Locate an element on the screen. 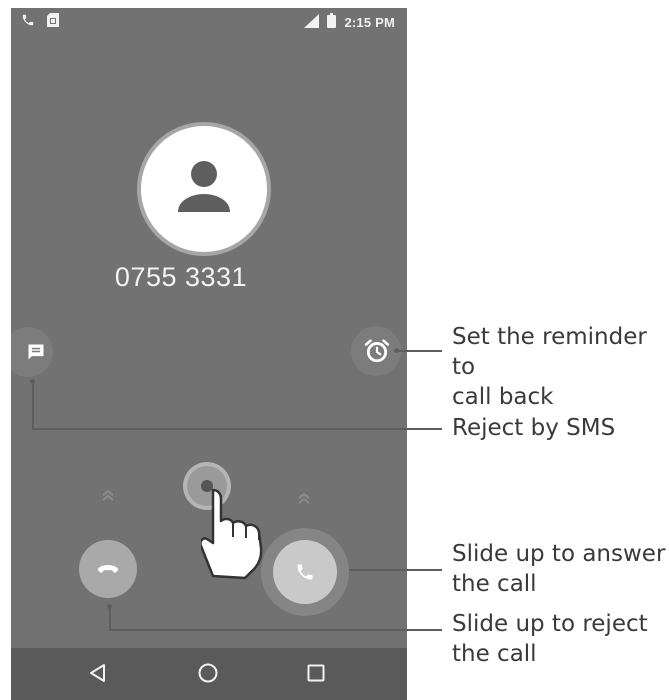  status-bar: 2:15 PM is located at coordinates (209, 21).